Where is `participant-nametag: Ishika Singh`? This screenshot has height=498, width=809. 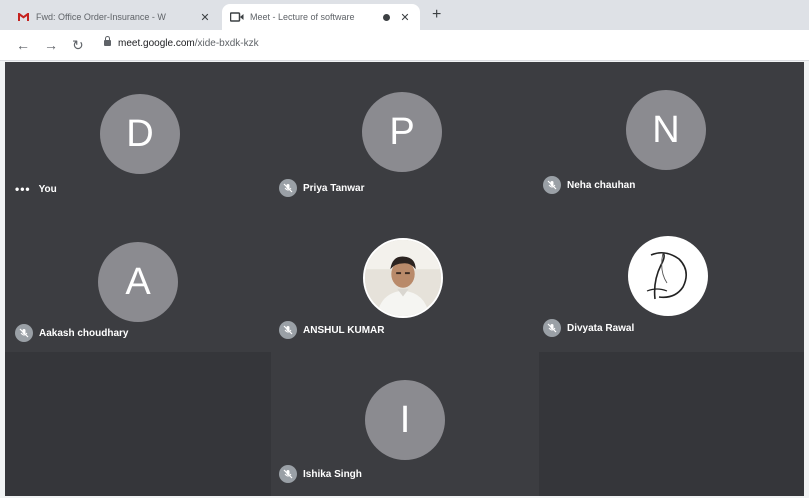
participant-nametag: Ishika Singh is located at coordinates (320, 474).